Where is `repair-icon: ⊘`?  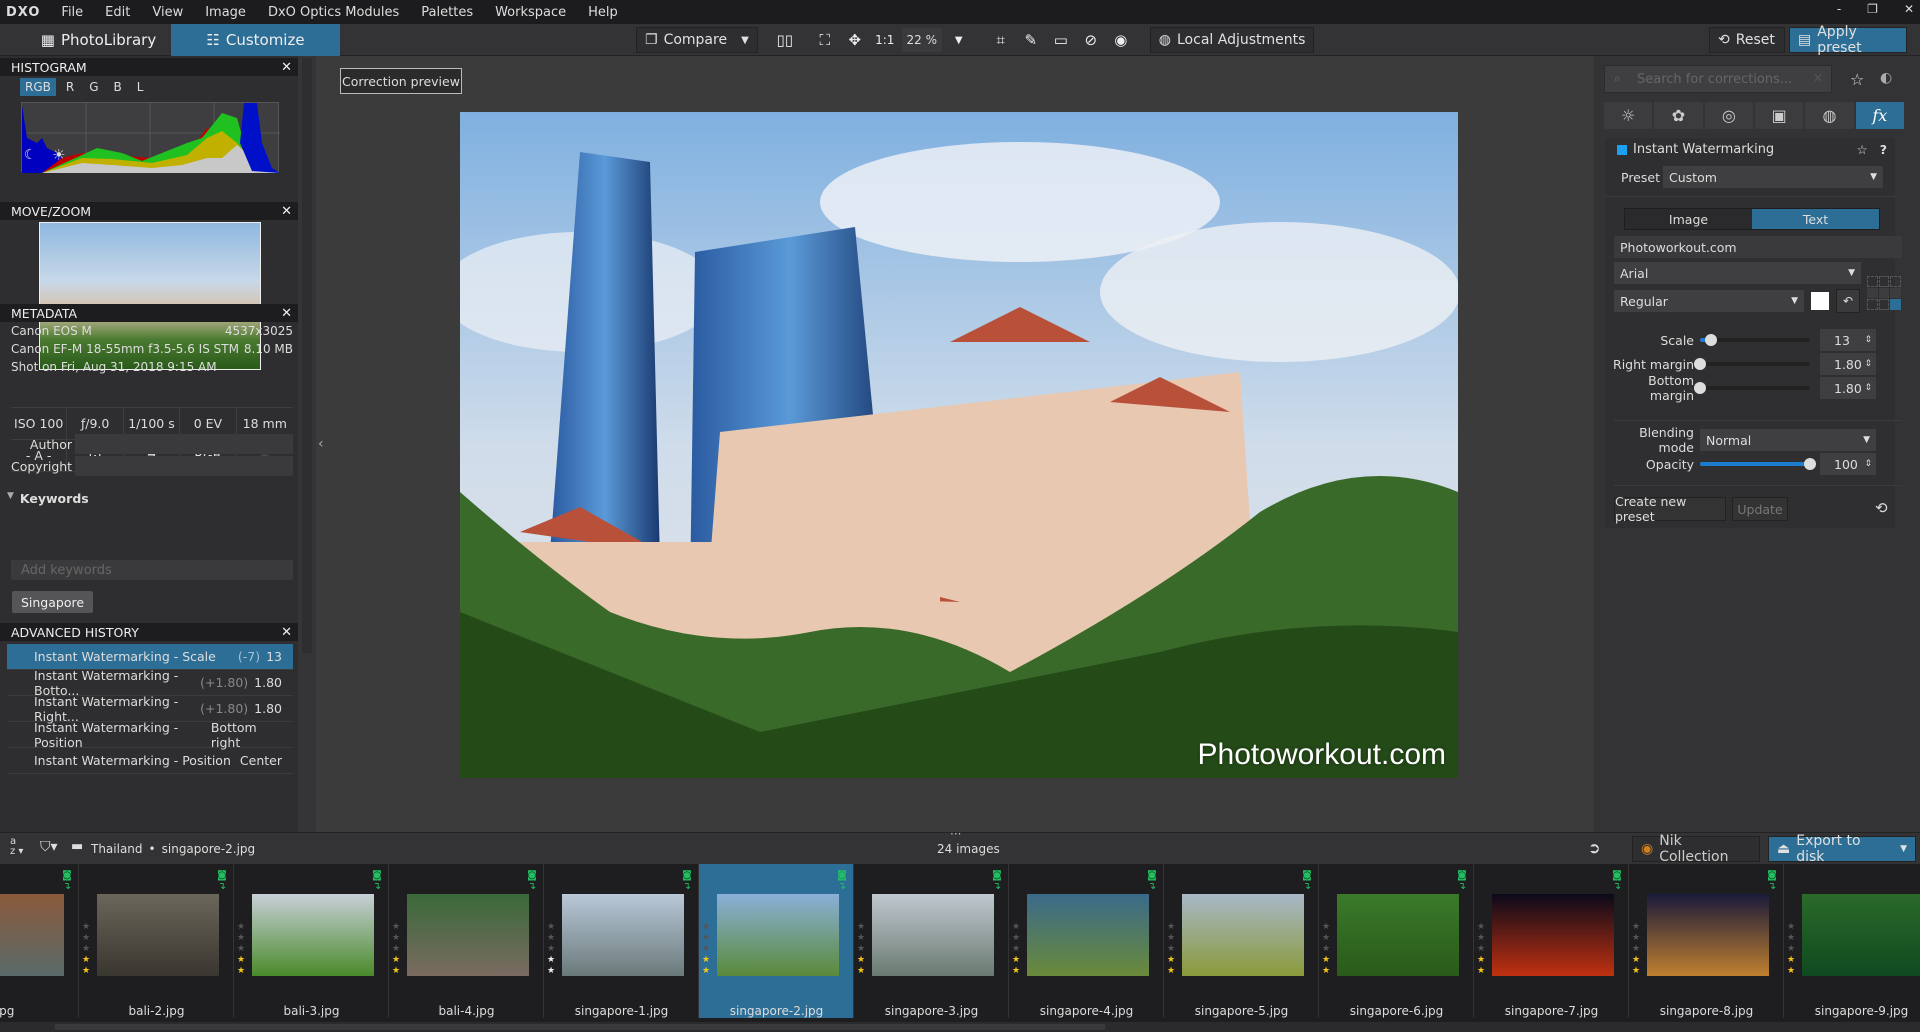
repair-icon: ⊘ is located at coordinates (1091, 40).